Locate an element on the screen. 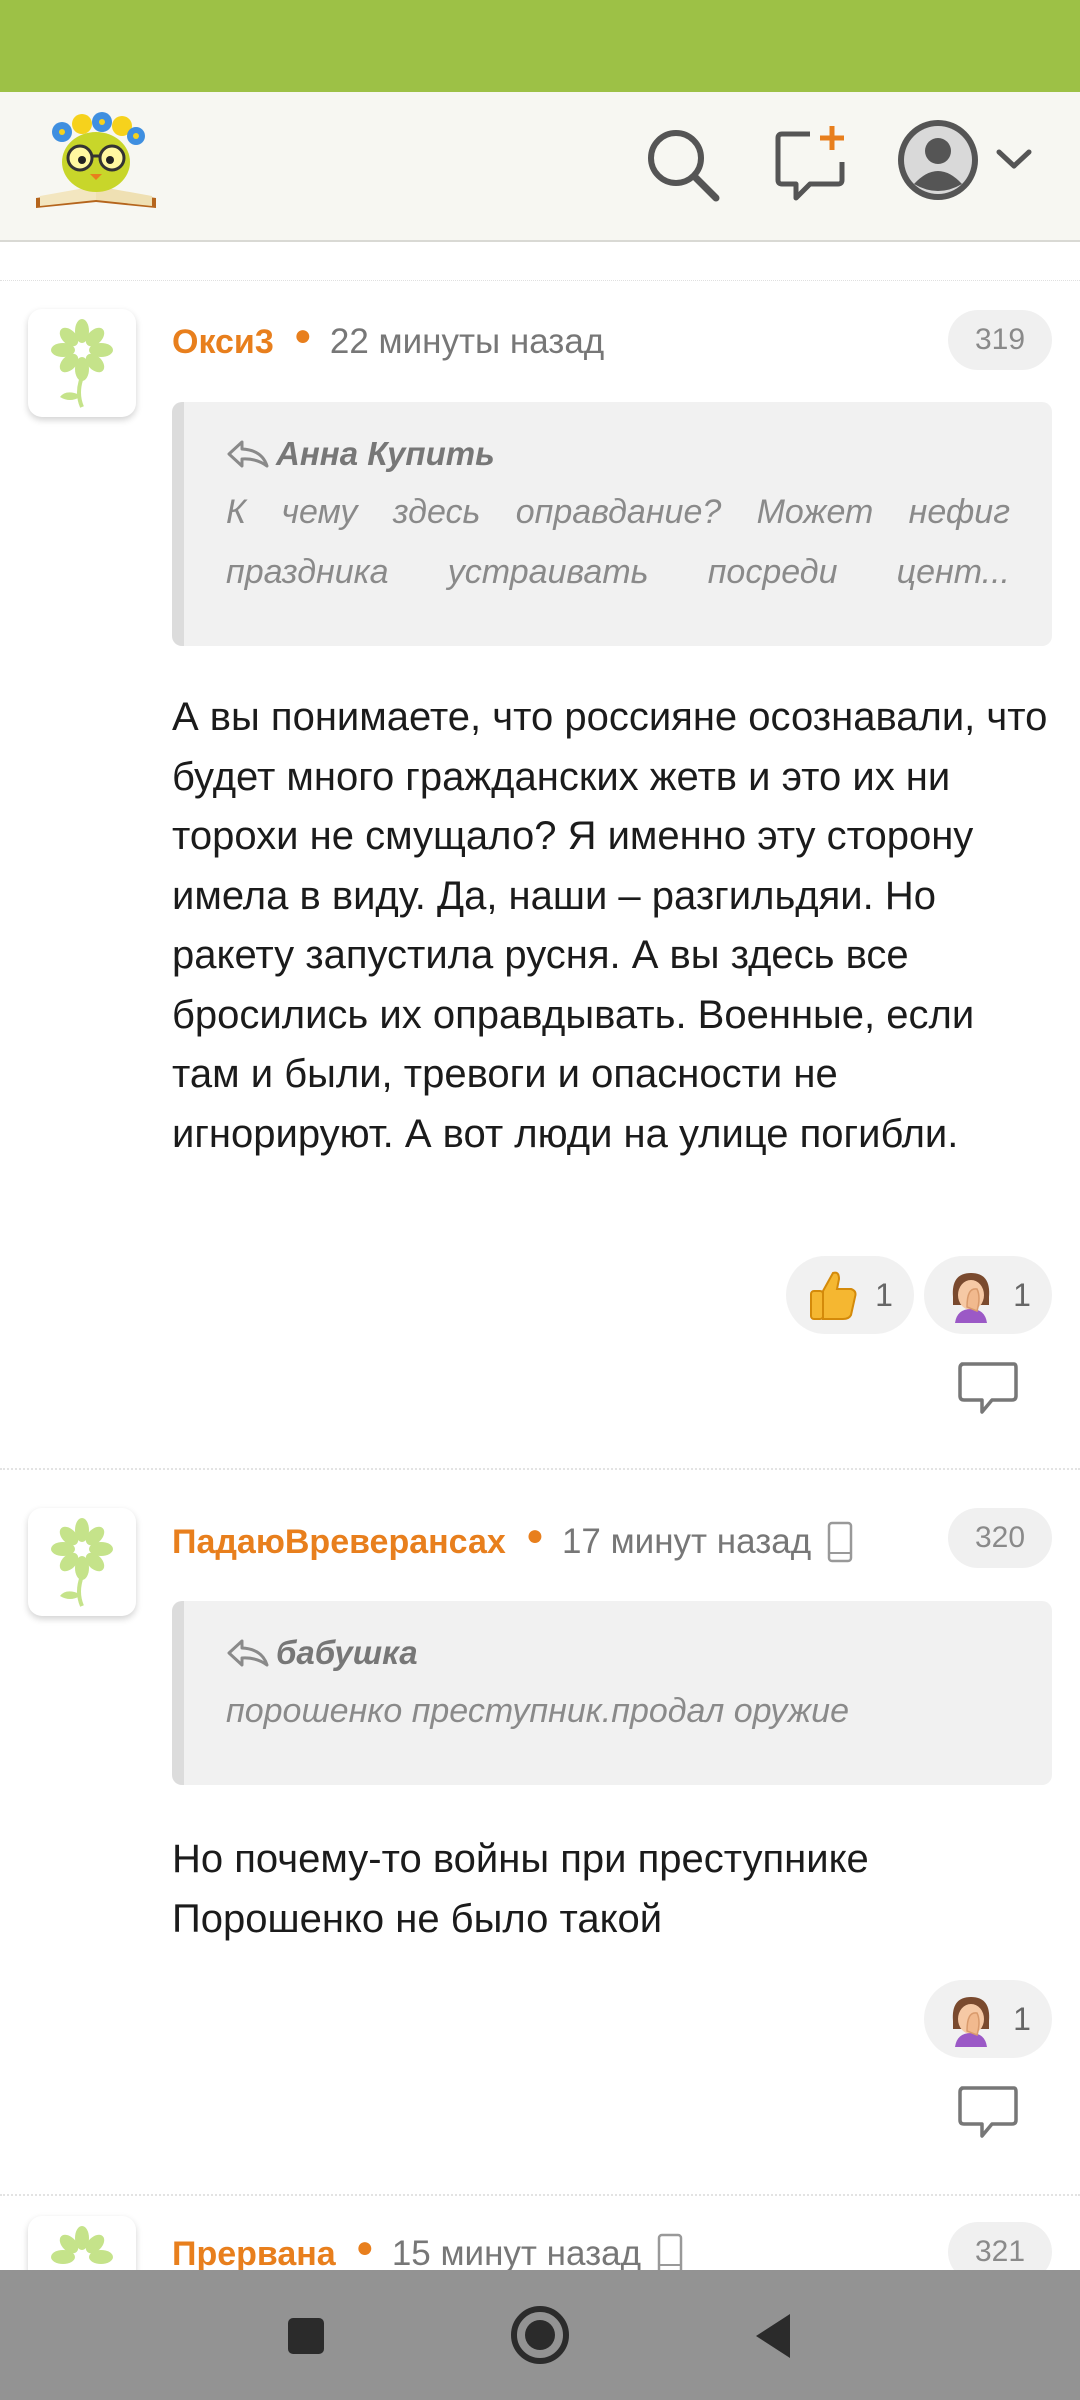 The height and width of the screenshot is (2400, 1080). reaction-thumbs-up: 1 is located at coordinates (850, 1295).